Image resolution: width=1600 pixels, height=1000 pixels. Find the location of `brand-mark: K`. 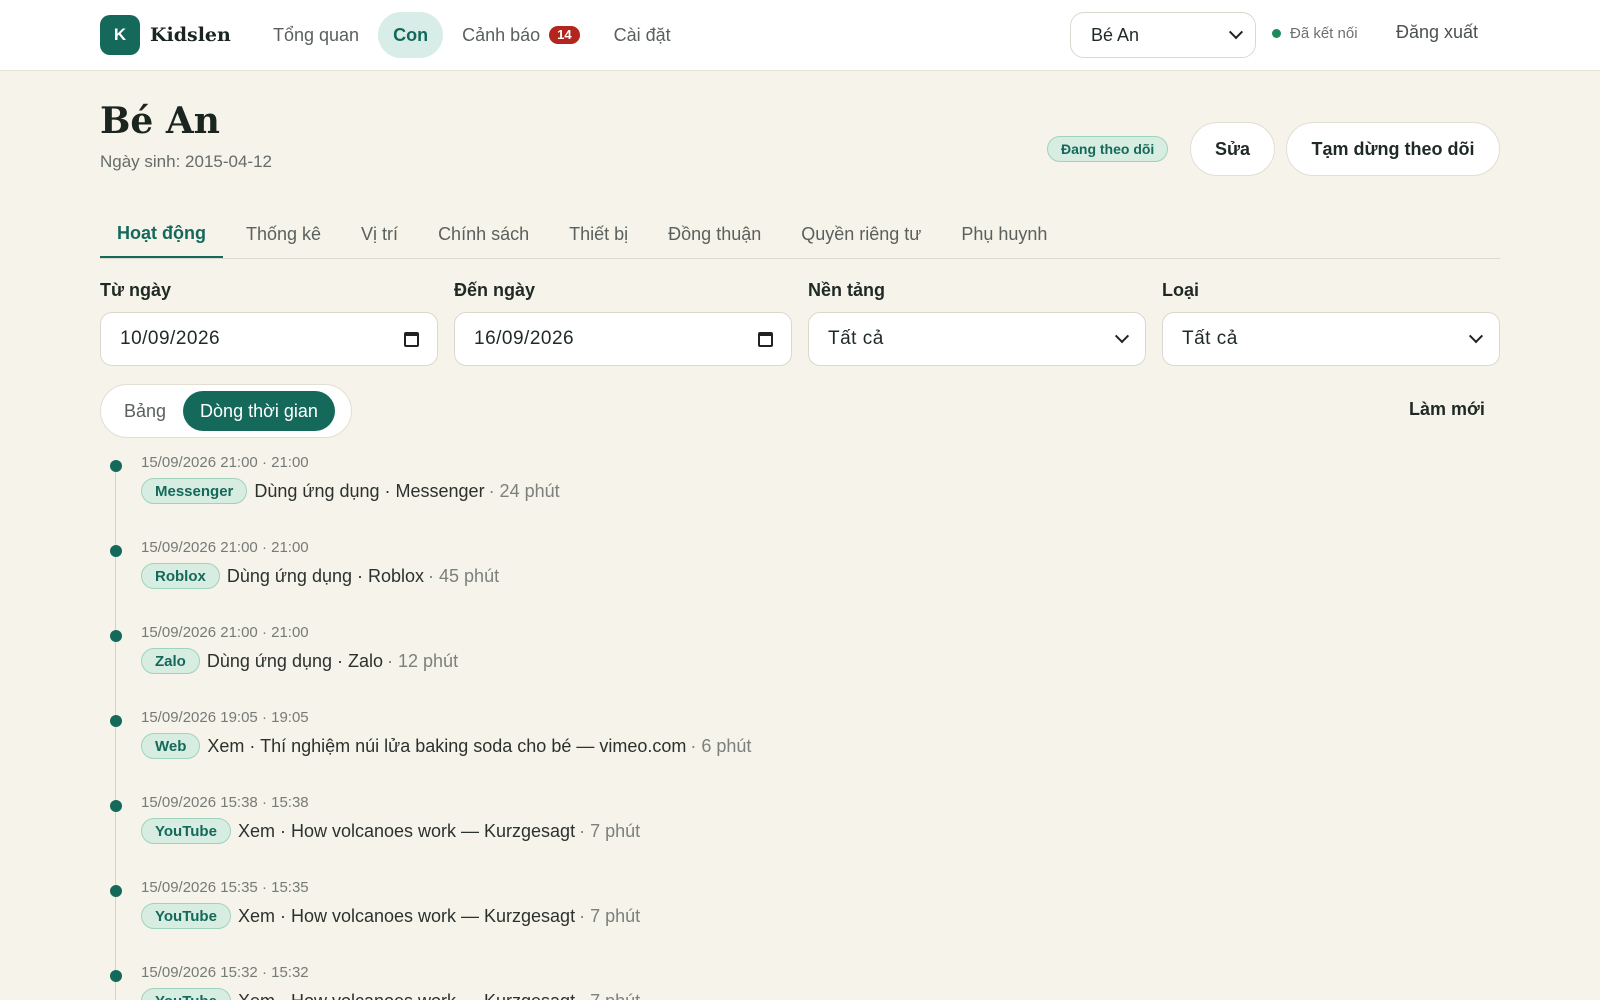

brand-mark: K is located at coordinates (120, 35).